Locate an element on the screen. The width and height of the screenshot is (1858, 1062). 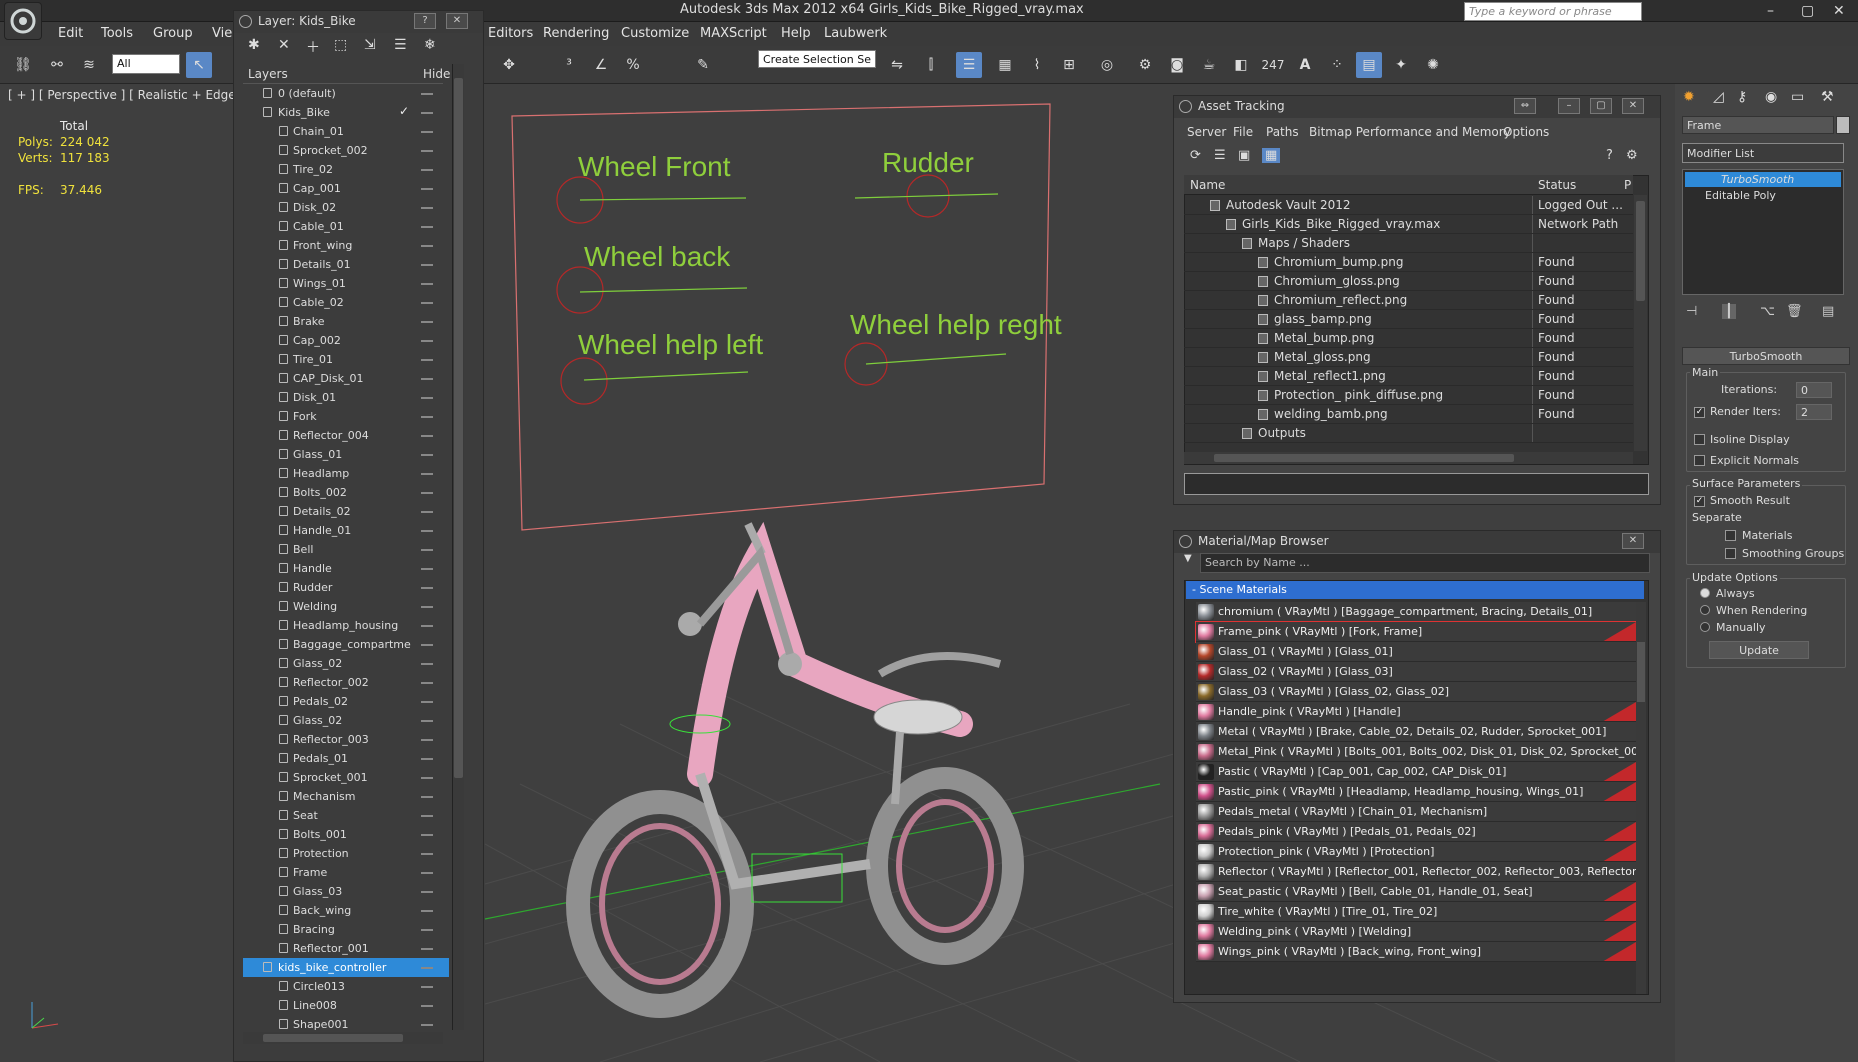
asset-row: glass_bamp.png Found is located at coordinates (1408, 319).